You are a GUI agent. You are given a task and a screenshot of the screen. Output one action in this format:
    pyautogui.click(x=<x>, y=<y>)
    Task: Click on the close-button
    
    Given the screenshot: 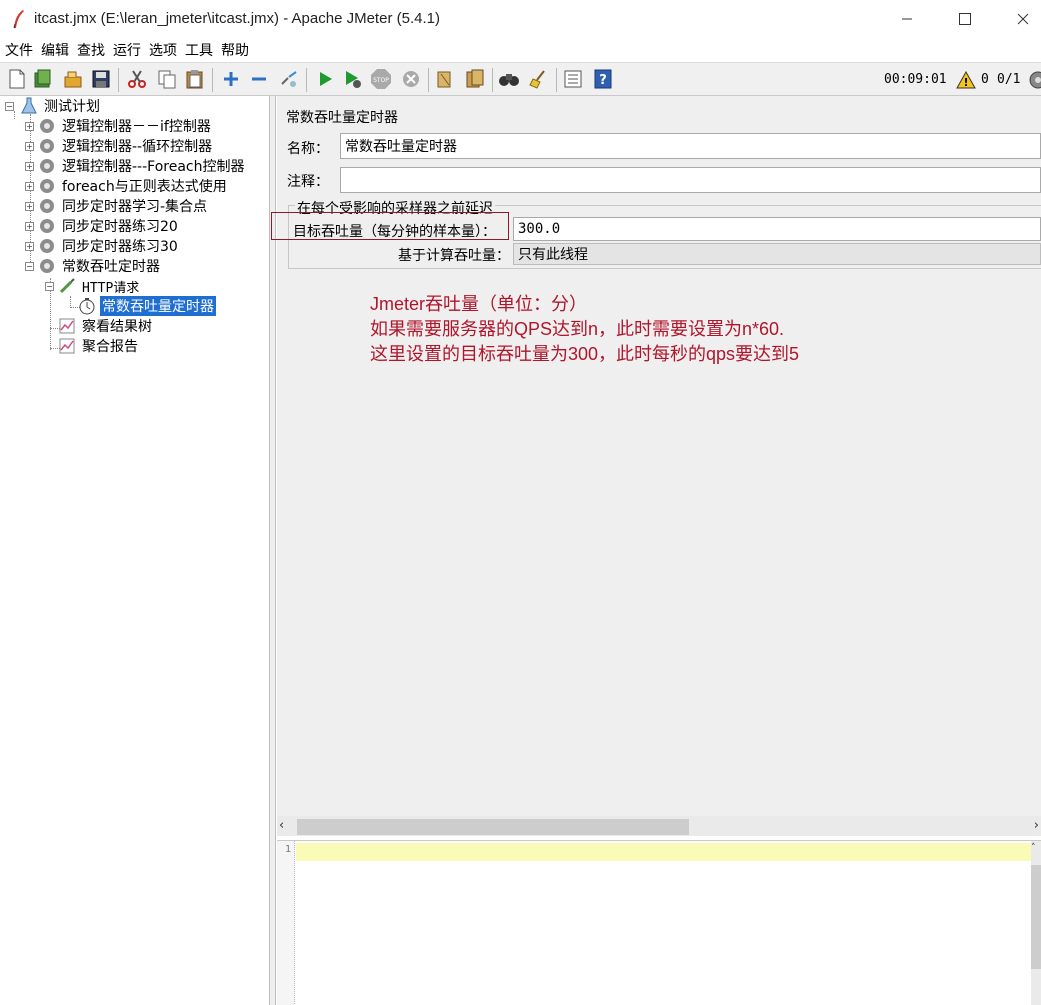 What is the action you would take?
    pyautogui.click(x=1020, y=19)
    